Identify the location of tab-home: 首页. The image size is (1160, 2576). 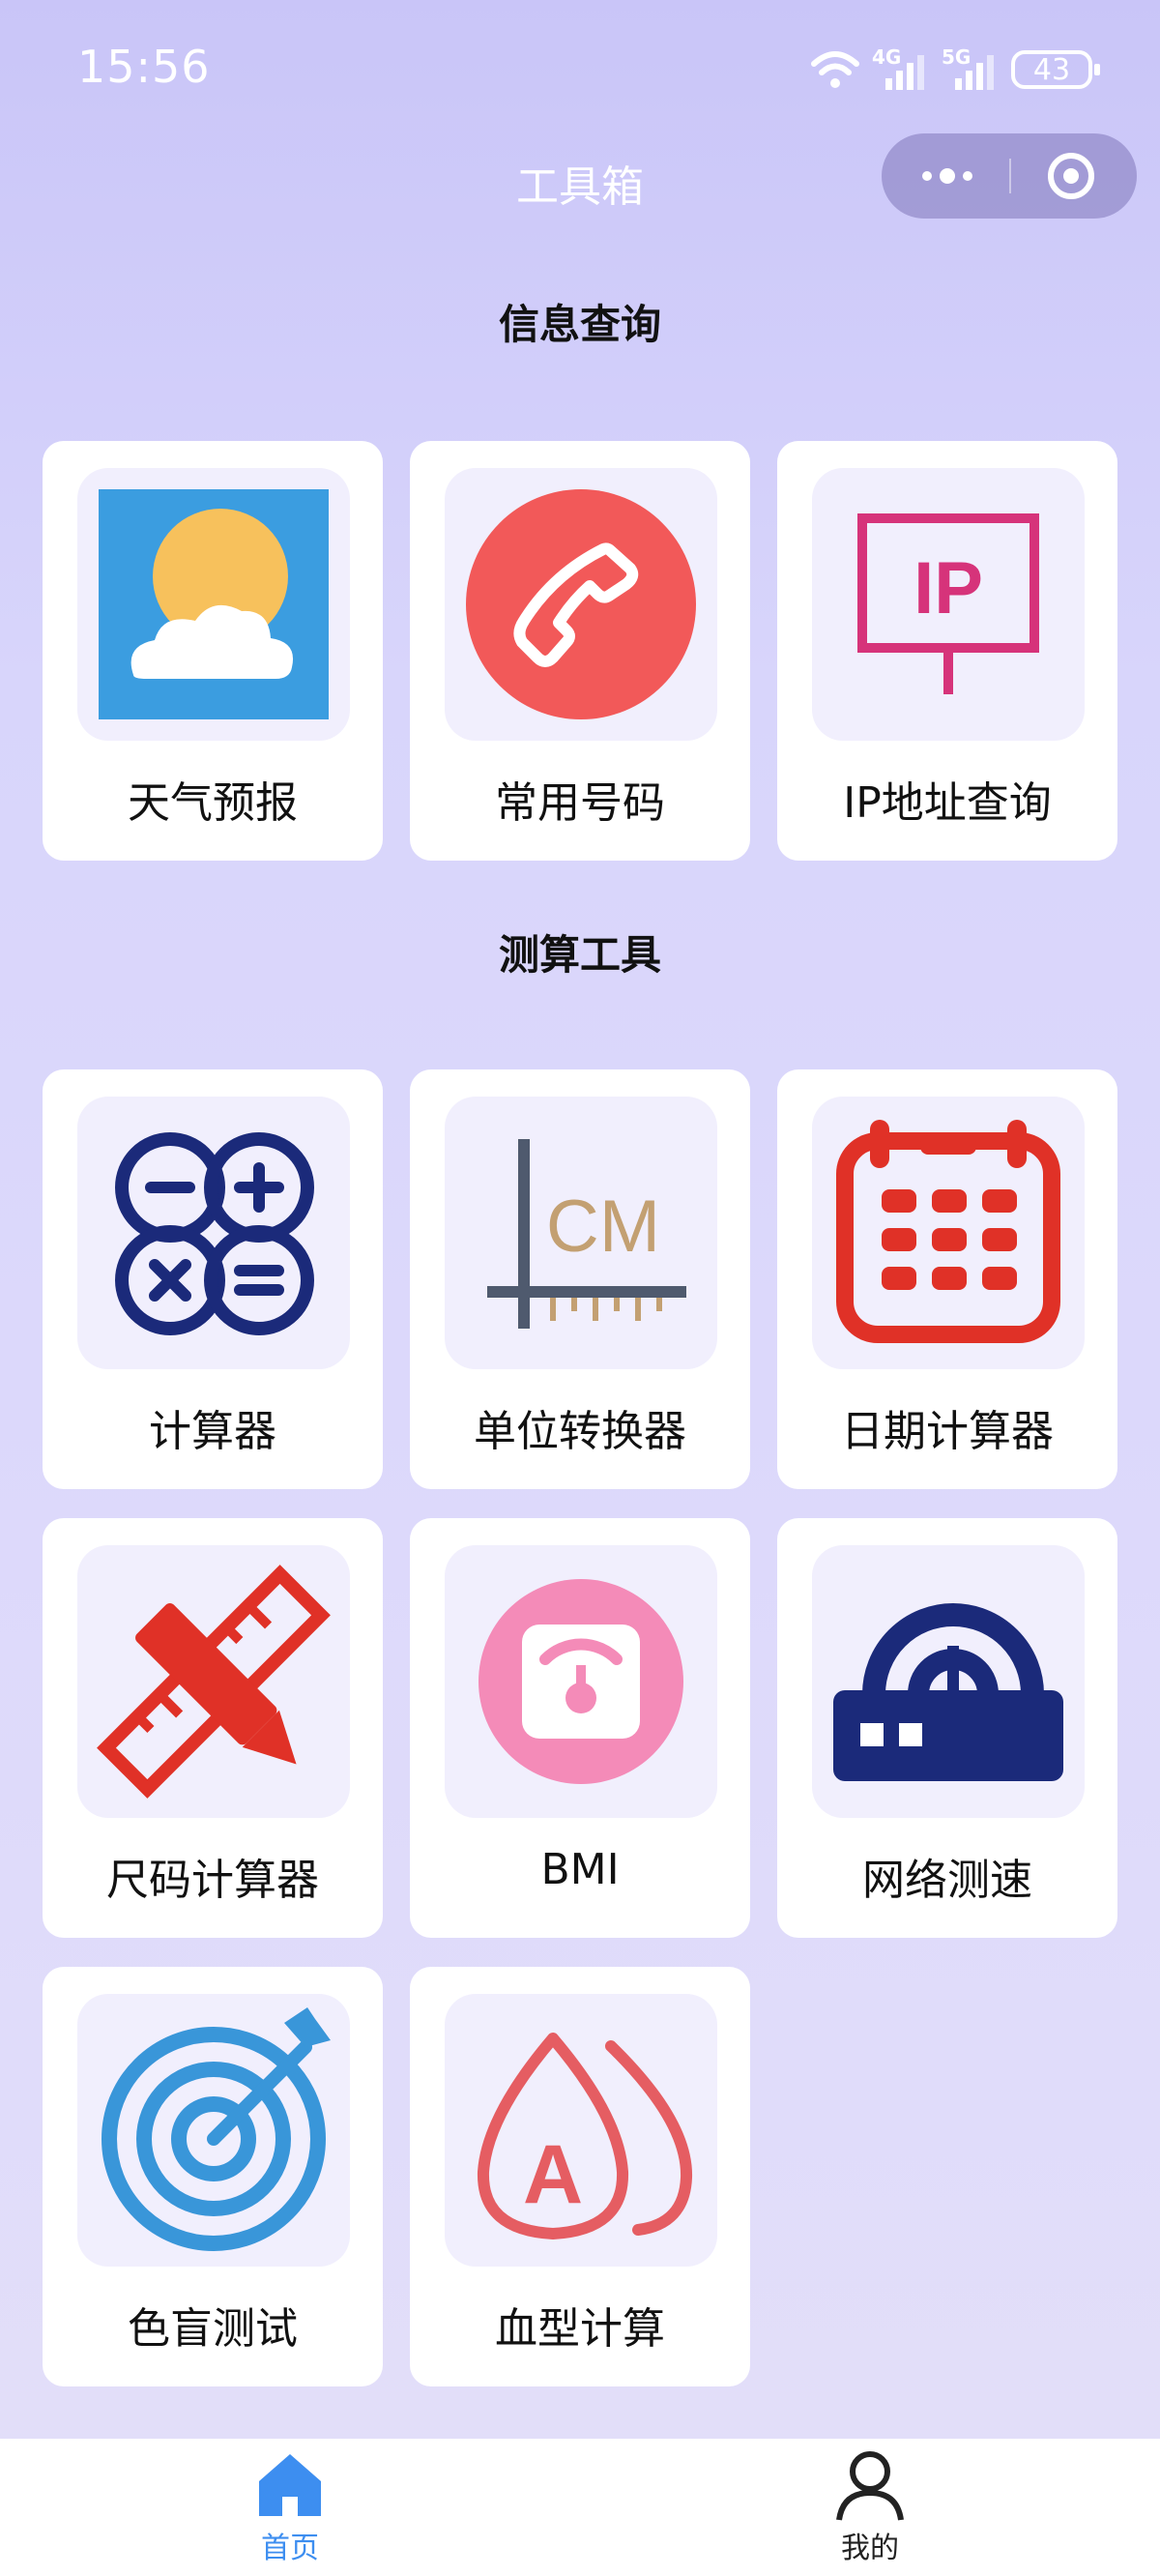
(290, 2507).